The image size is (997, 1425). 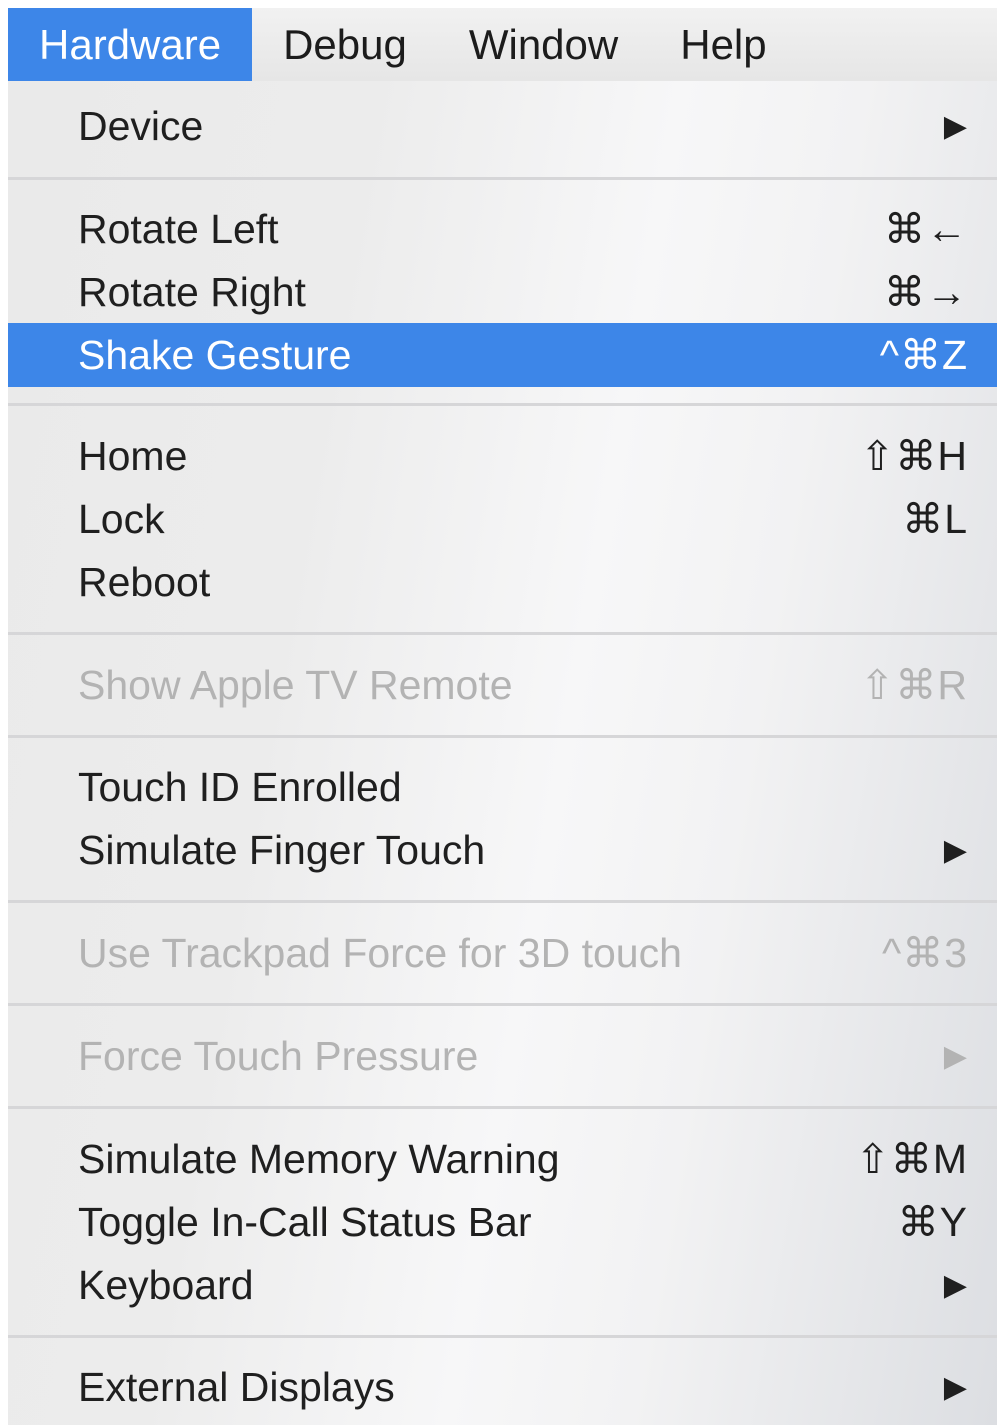 I want to click on window-edge, so click(x=4, y=712).